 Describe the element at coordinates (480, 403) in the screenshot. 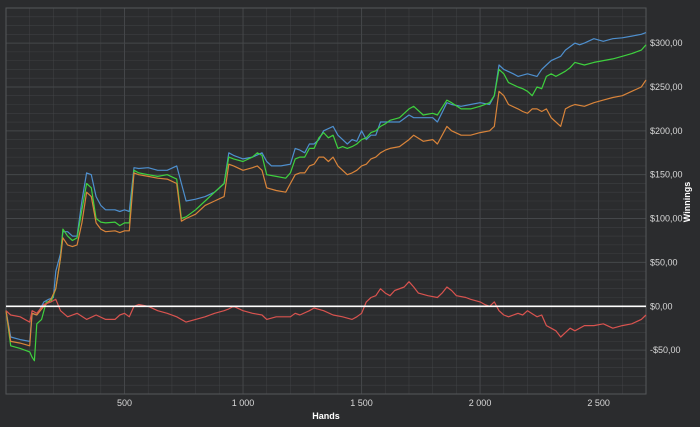

I see `x-tick-label: 2 000` at that location.